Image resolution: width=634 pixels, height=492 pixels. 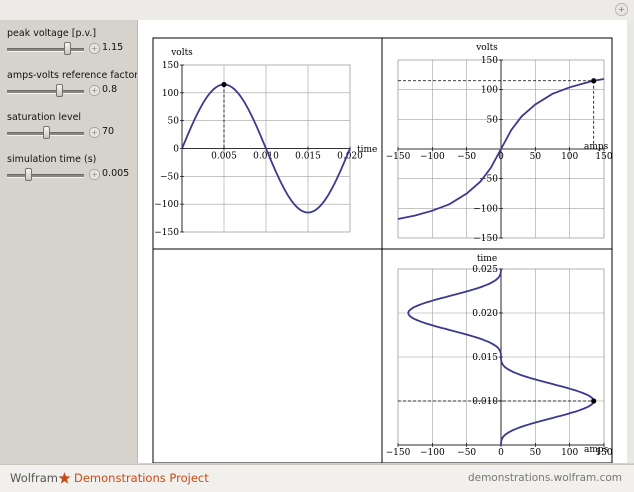 I want to click on control-label: amps-volts reference factor, so click(x=73, y=75).